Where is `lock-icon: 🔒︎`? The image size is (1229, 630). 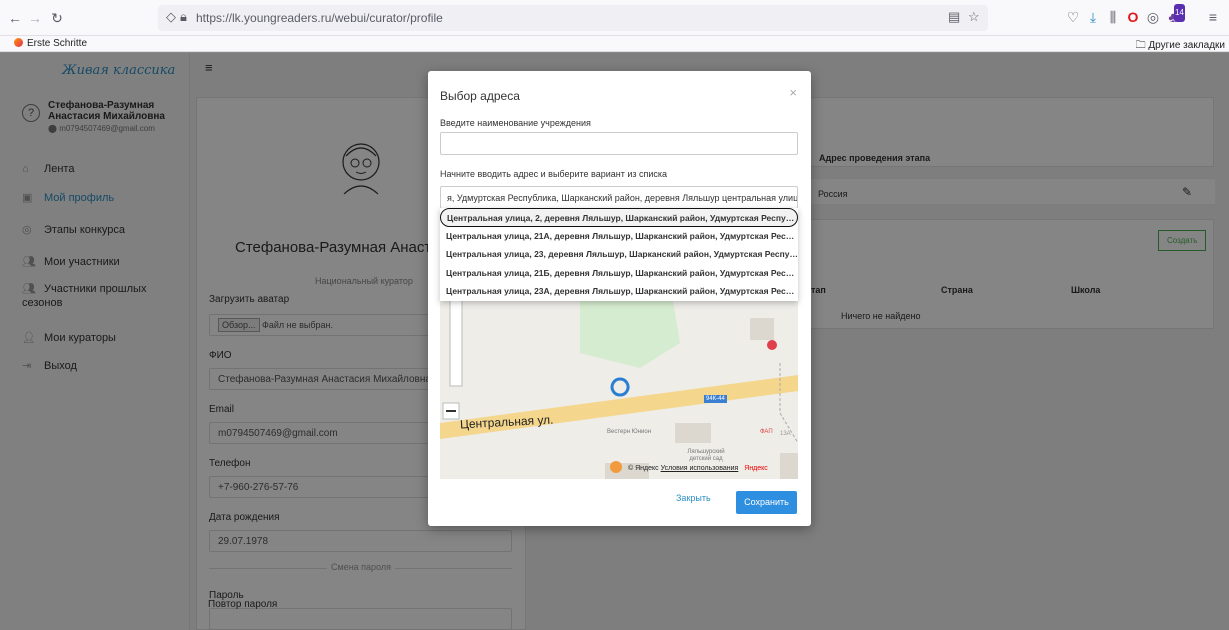
lock-icon: 🔒︎ is located at coordinates (183, 17).